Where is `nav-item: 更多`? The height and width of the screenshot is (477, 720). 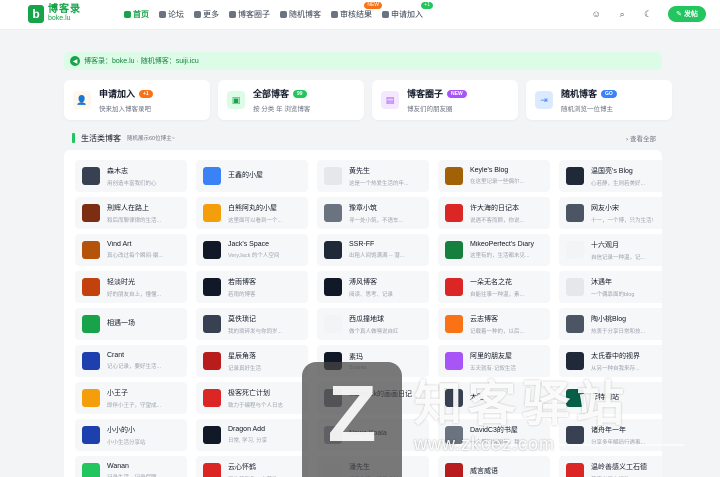
nav-item: 更多 is located at coordinates (206, 14).